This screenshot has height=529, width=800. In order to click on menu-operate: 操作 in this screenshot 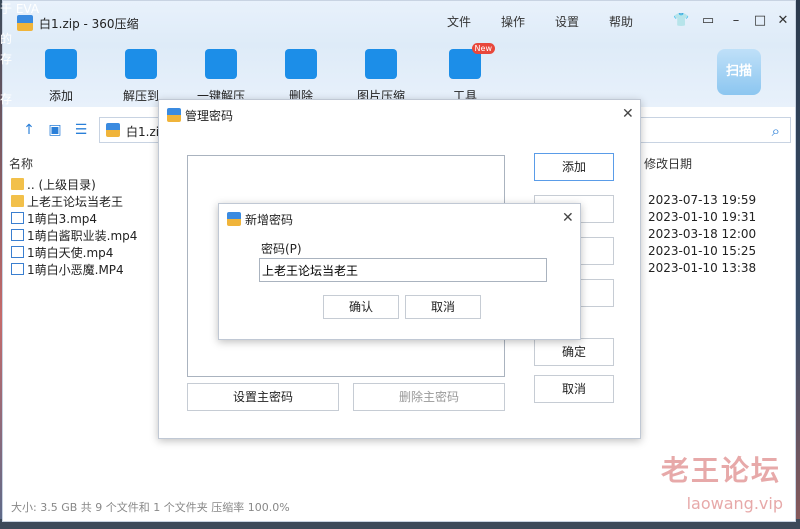, I will do `click(513, 21)`.